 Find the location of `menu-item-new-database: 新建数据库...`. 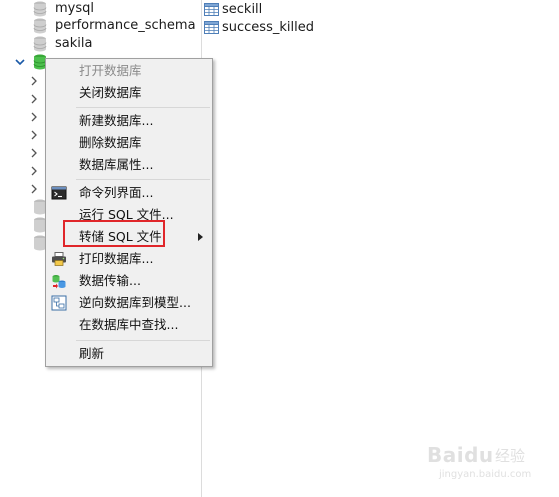

menu-item-new-database: 新建数据库... is located at coordinates (129, 121).